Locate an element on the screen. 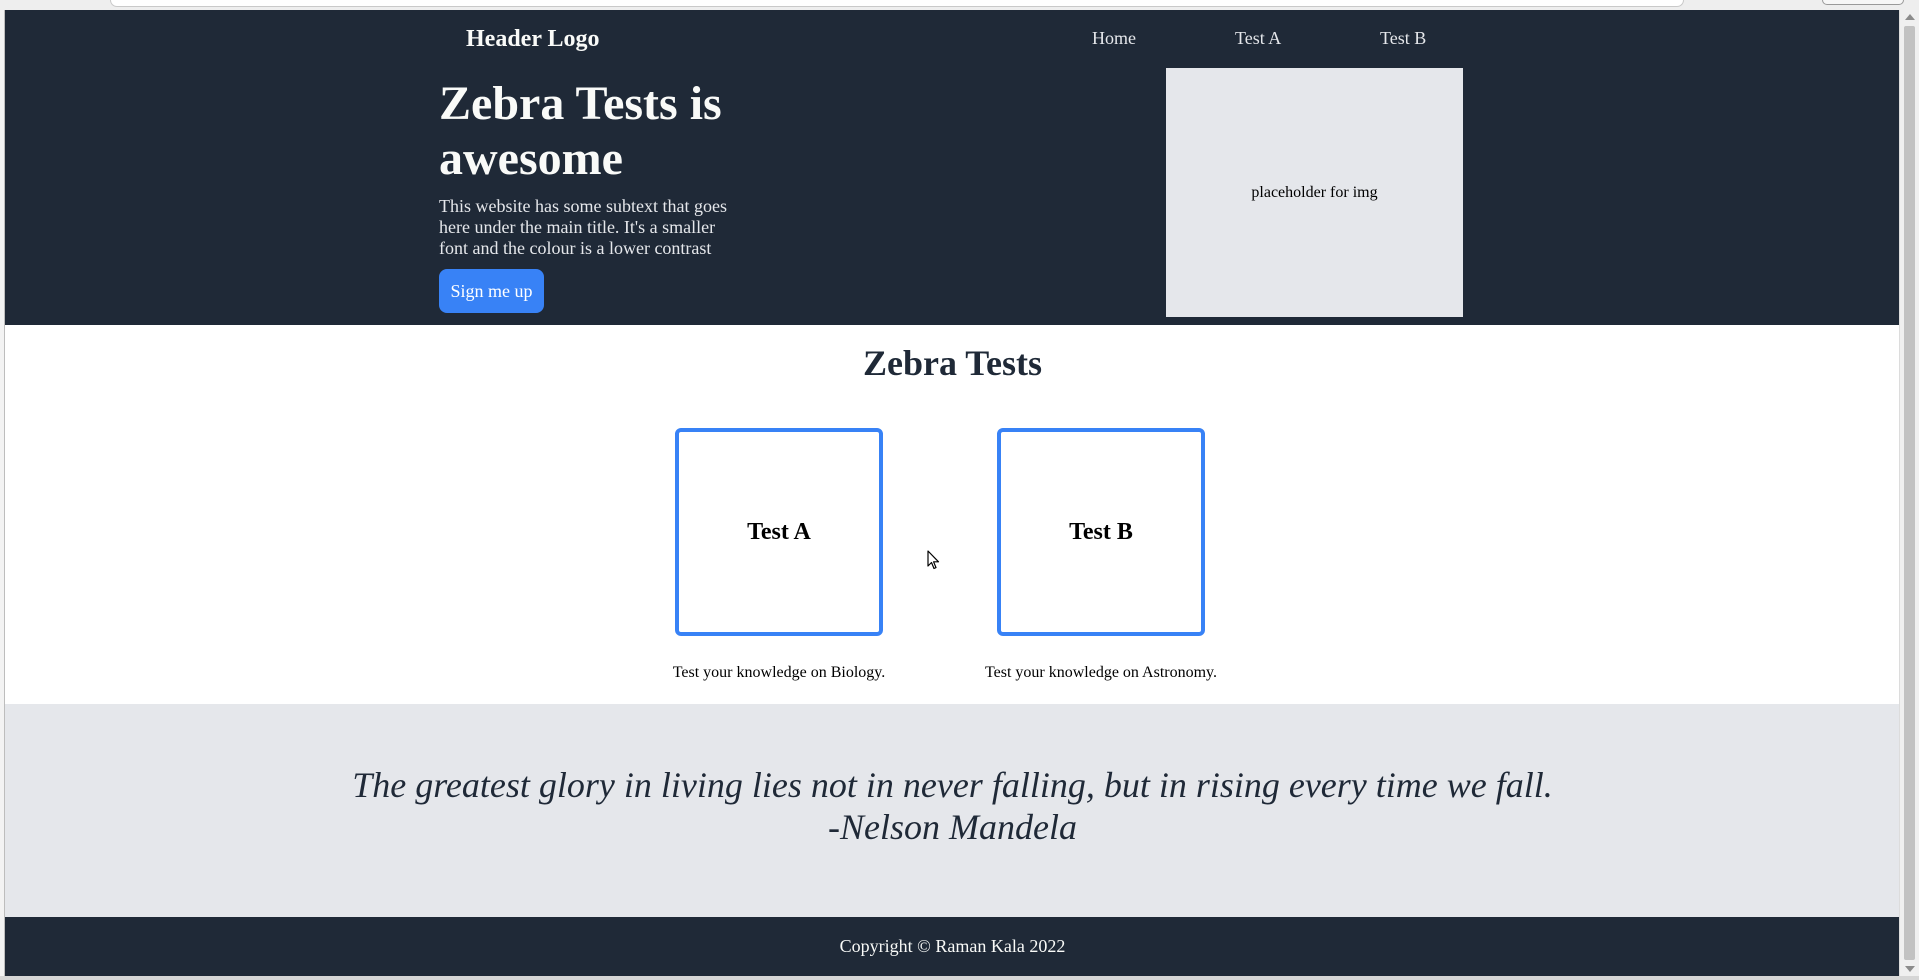 The image size is (1919, 980). vertical-scrollbar is located at coordinates (1909, 493).